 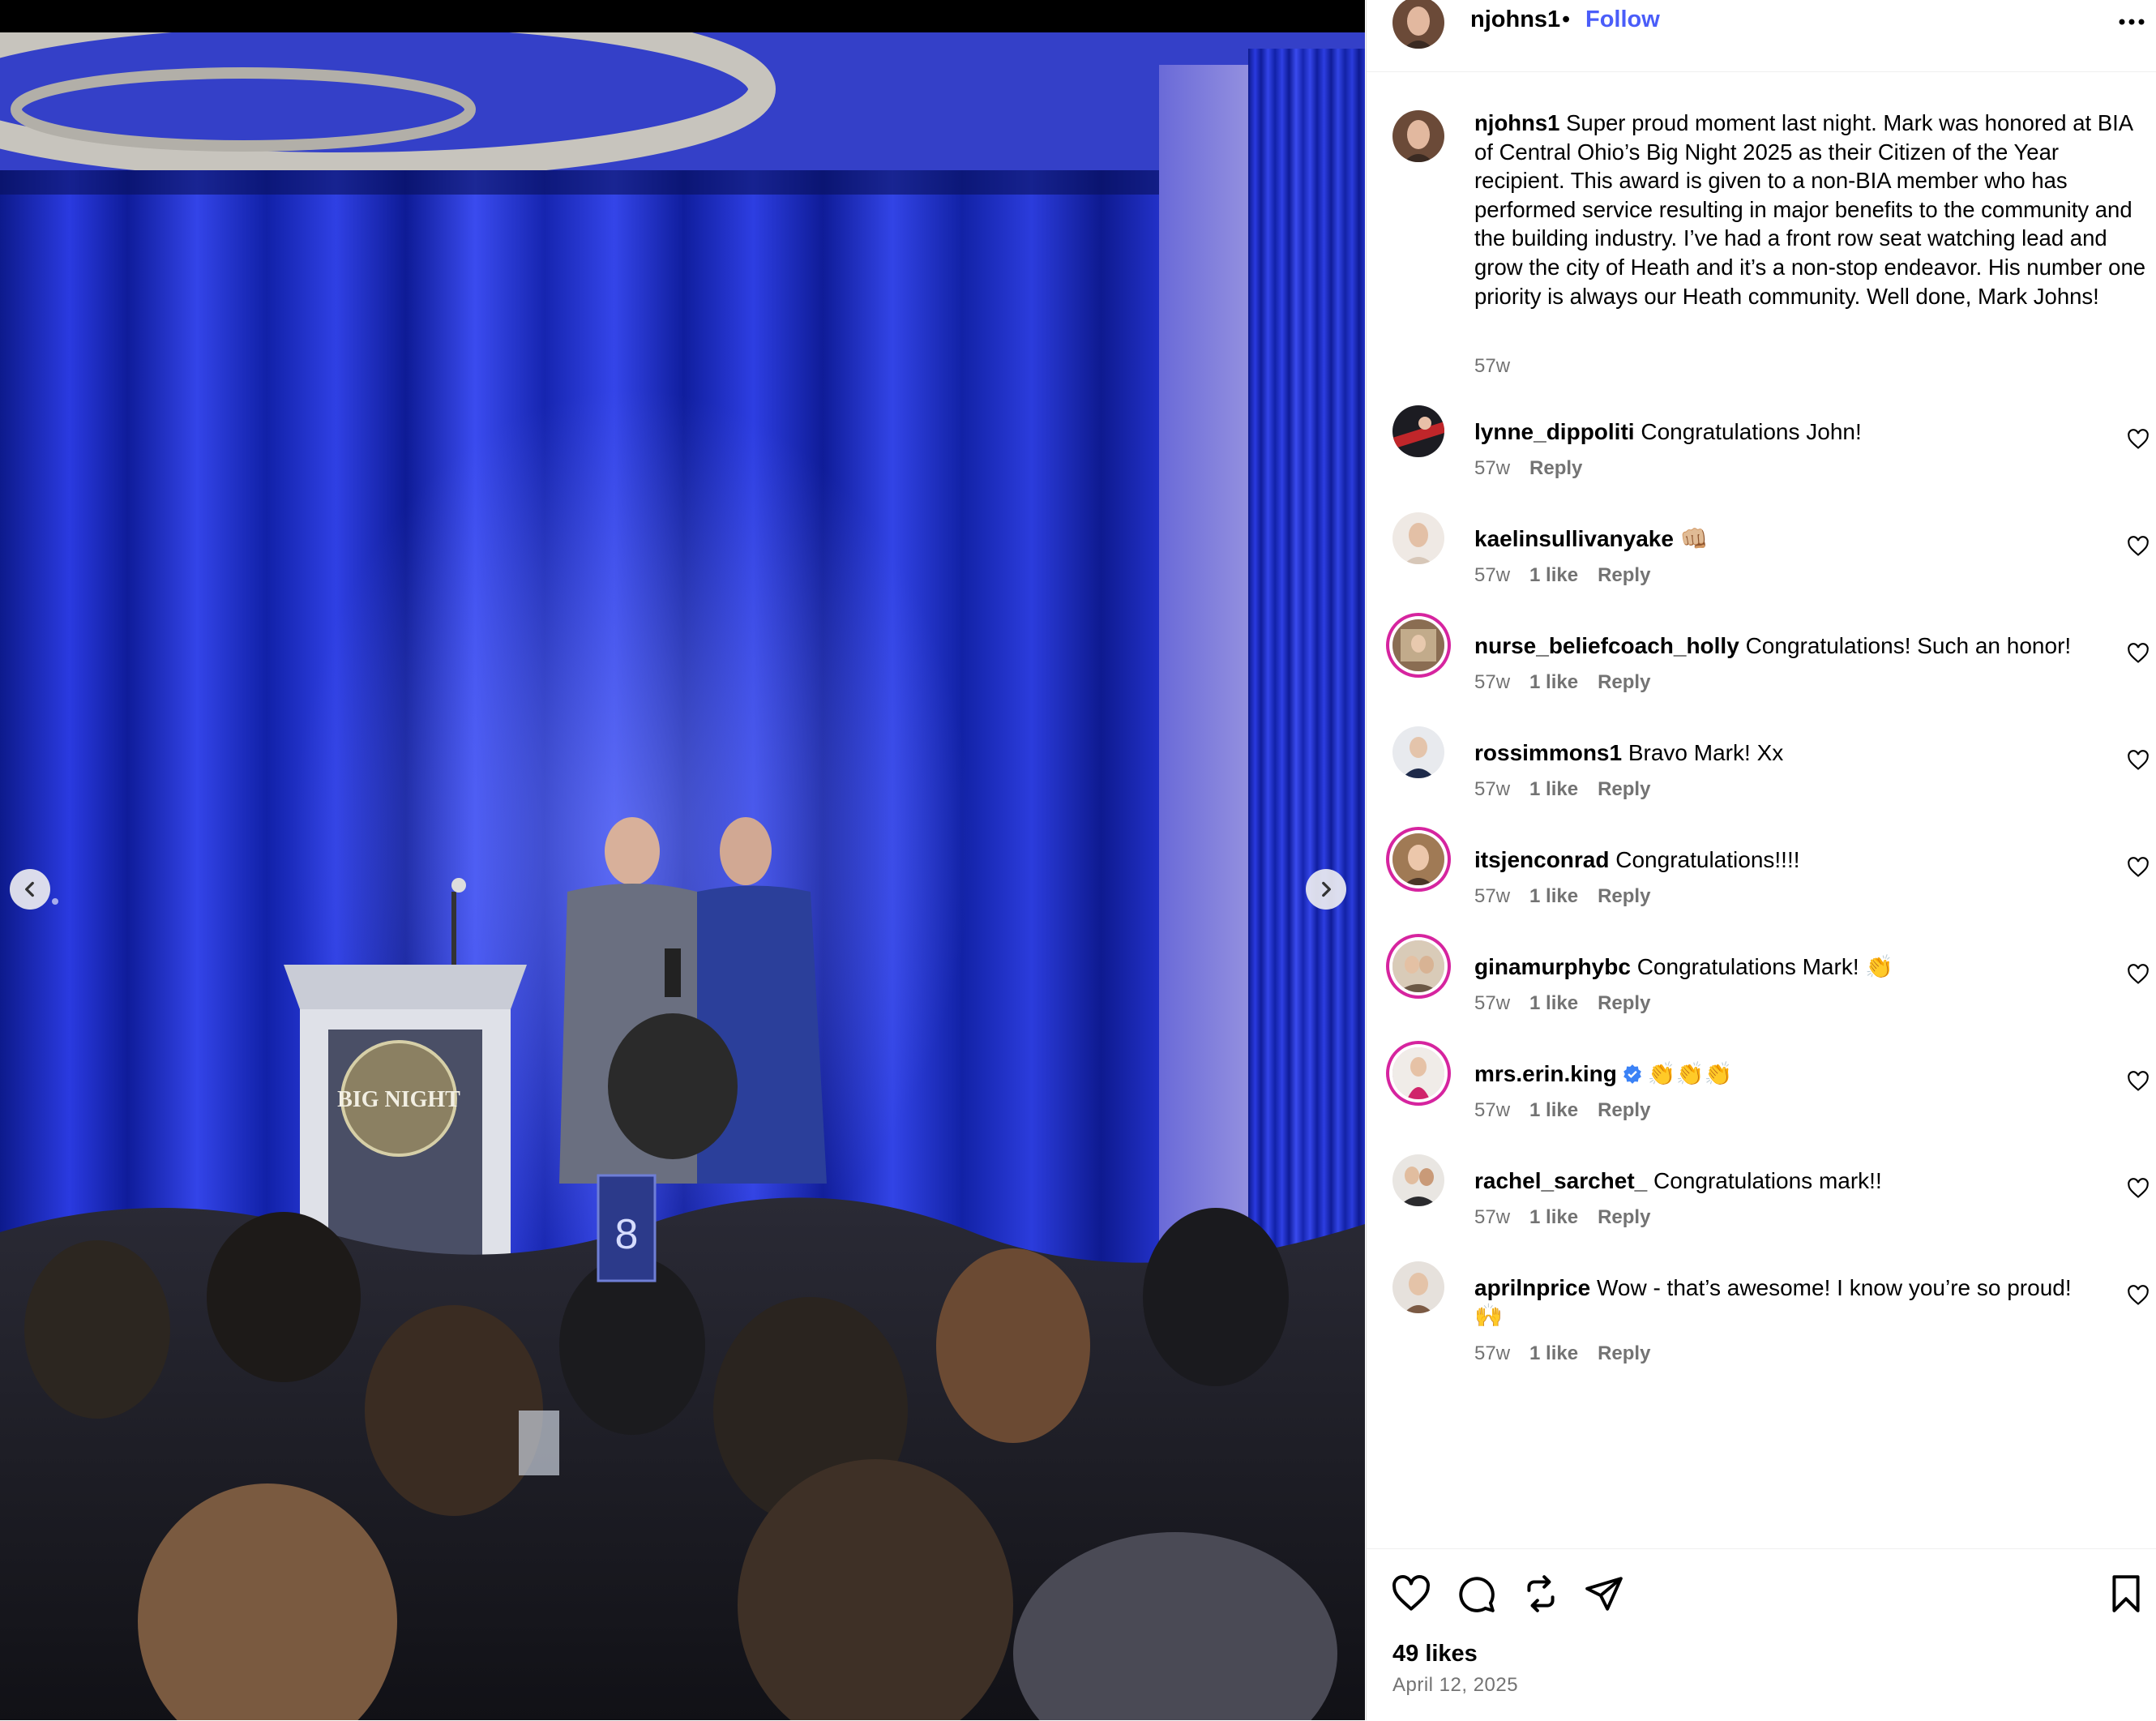 What do you see at coordinates (1476, 1593) in the screenshot?
I see `comment-icon` at bounding box center [1476, 1593].